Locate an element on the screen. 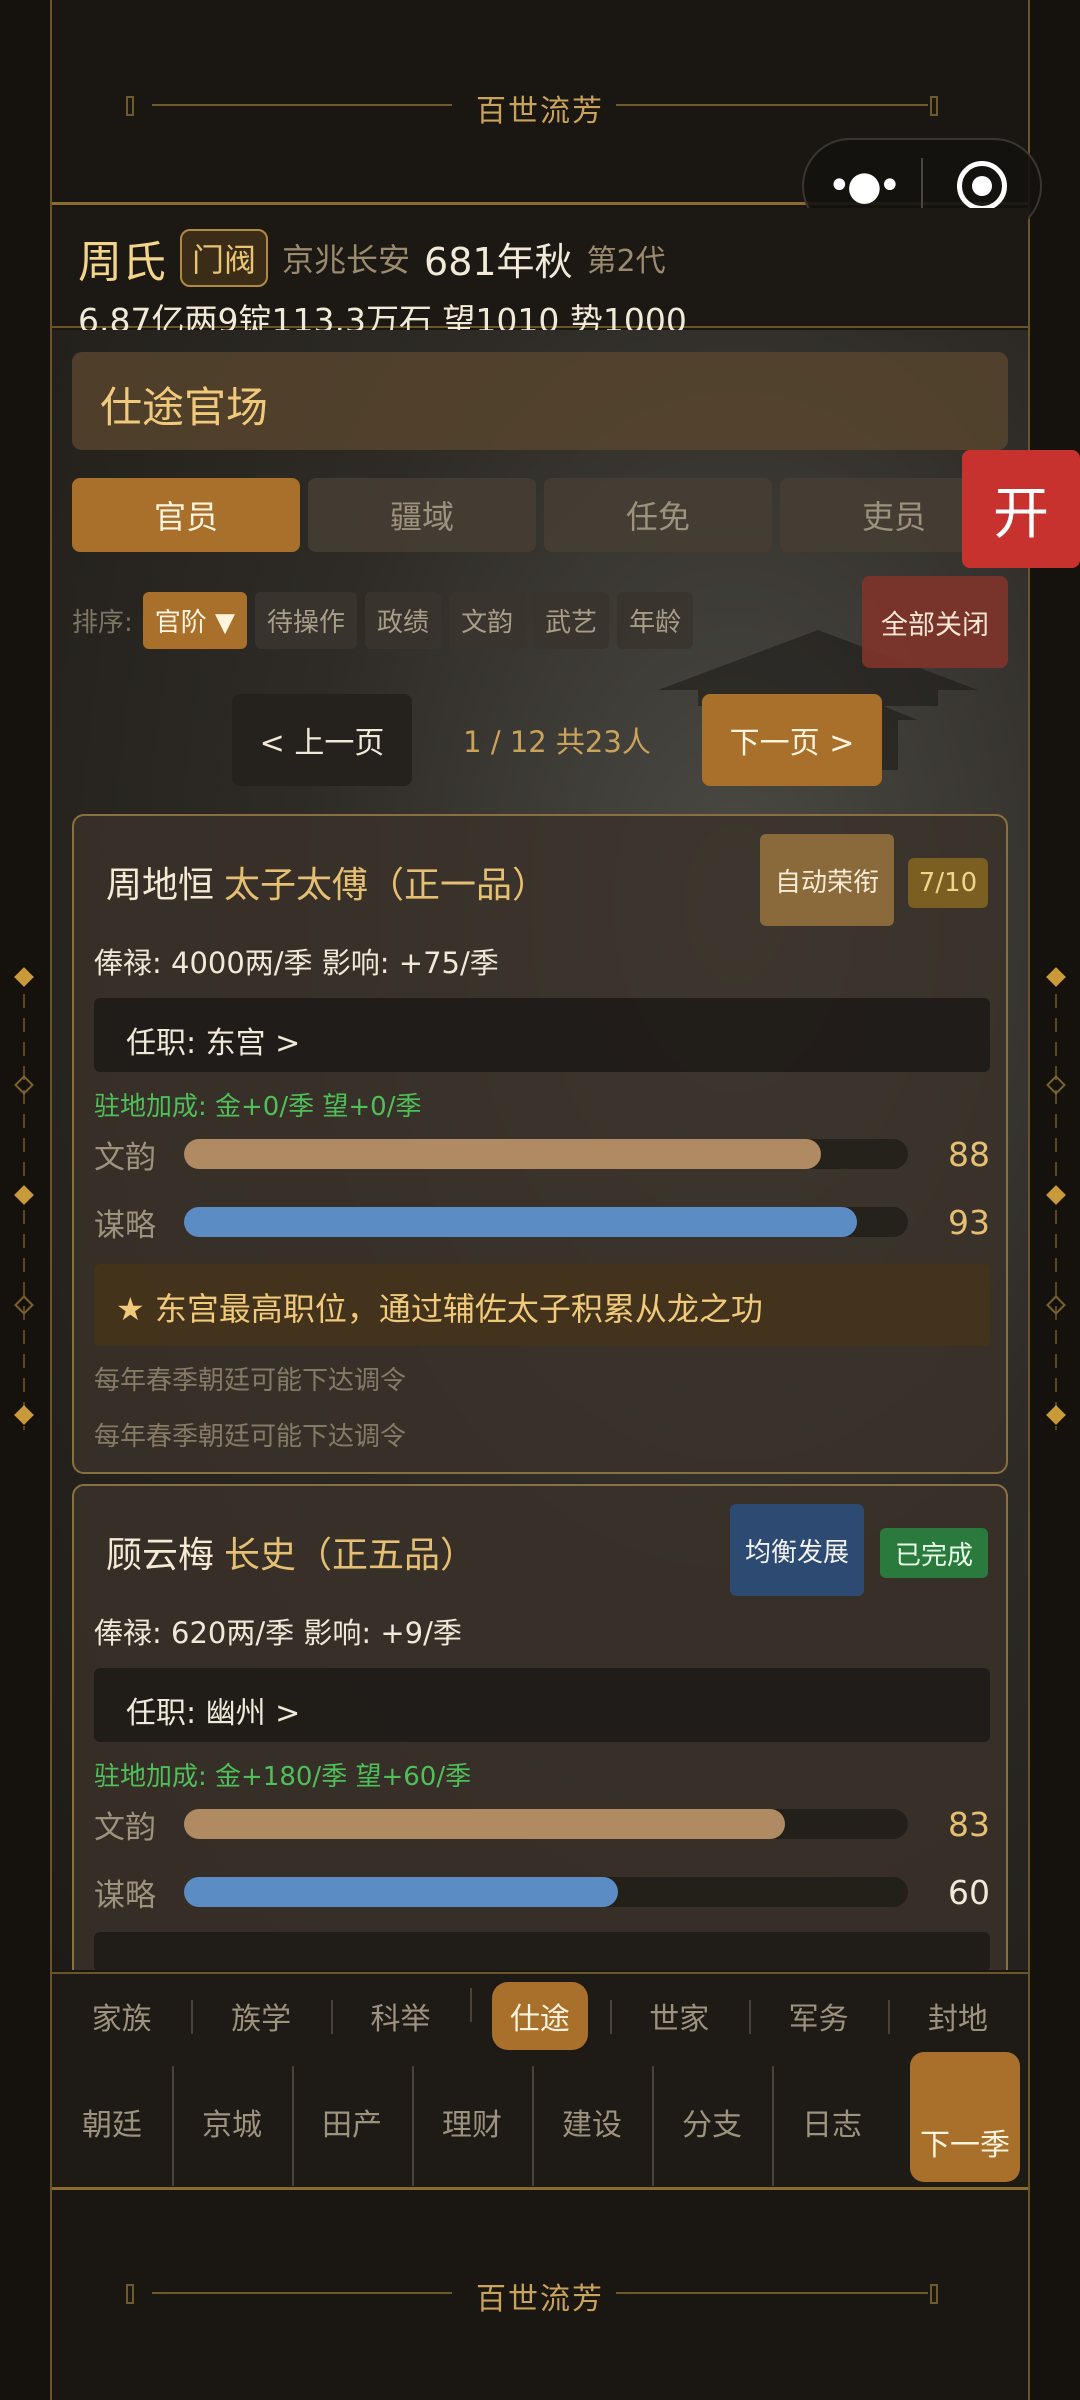 The width and height of the screenshot is (1080, 2400). secondary-nav: 朝廷 京城 田产 理财 建设 分支 日志 is located at coordinates (540, 2122).